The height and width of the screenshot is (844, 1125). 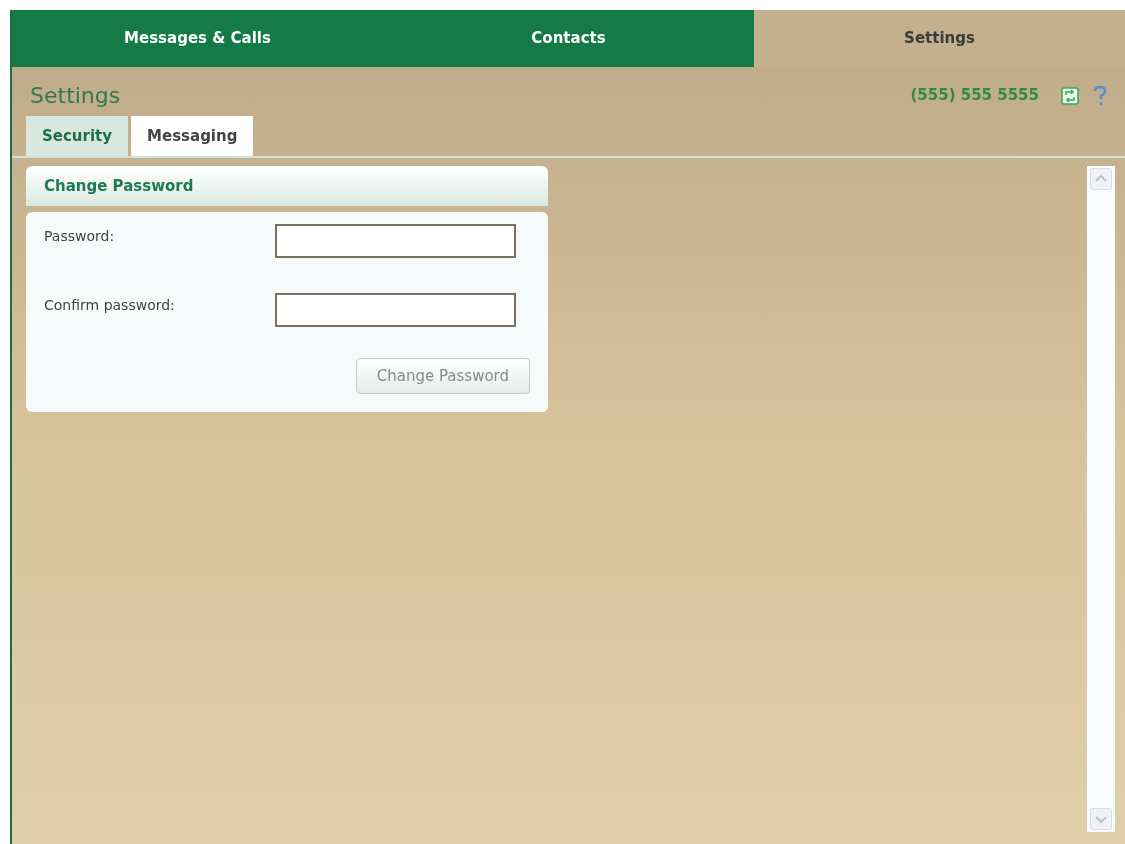 What do you see at coordinates (77, 136) in the screenshot?
I see `sub-tab: Security` at bounding box center [77, 136].